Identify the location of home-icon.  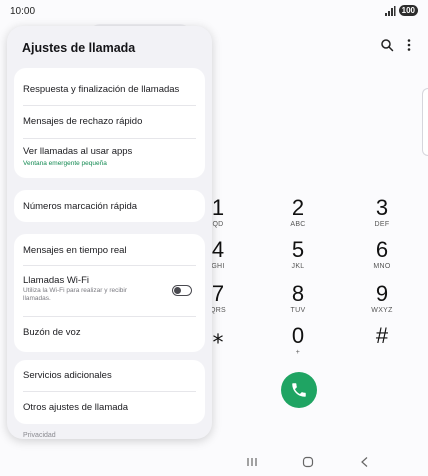
(308, 462).